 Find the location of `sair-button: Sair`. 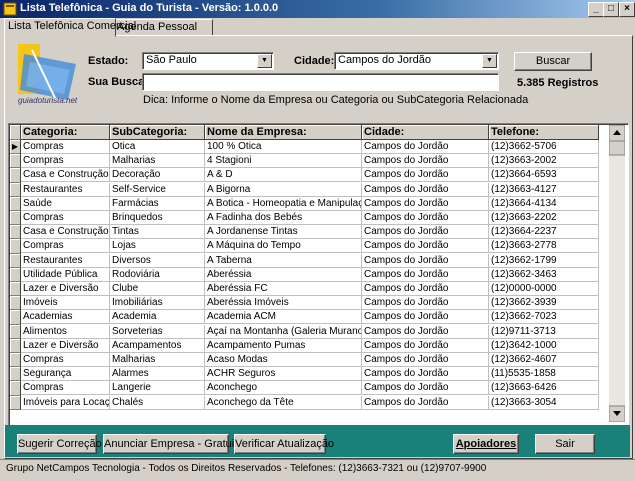

sair-button: Sair is located at coordinates (565, 444).